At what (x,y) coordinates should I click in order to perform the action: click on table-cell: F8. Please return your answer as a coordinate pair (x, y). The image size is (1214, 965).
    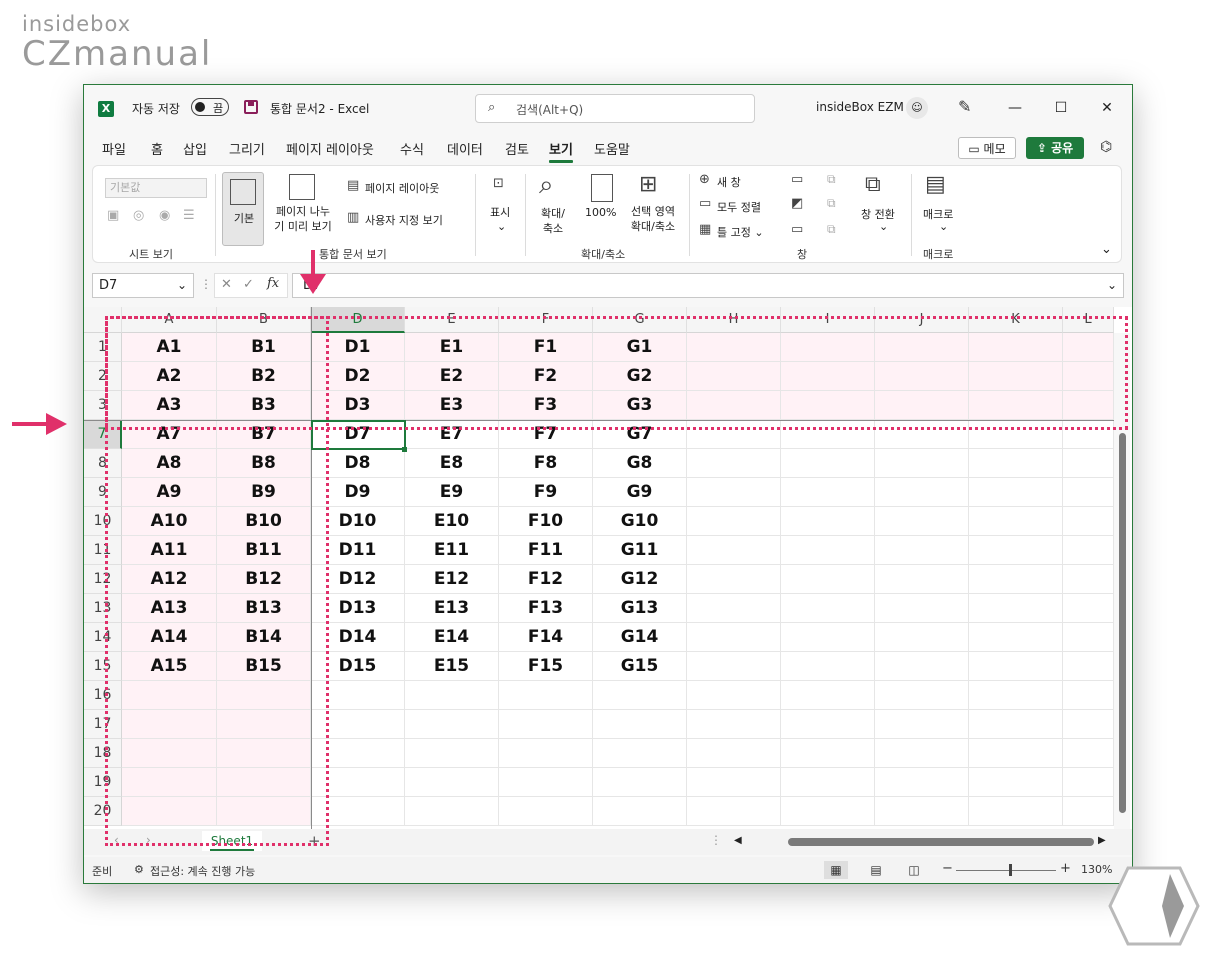
    Looking at the image, I should click on (546, 463).